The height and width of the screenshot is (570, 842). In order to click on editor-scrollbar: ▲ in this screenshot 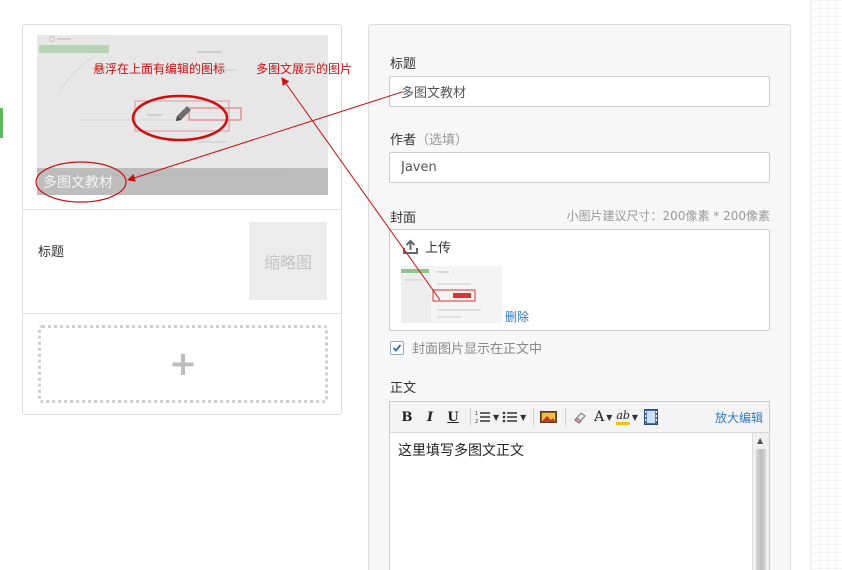, I will do `click(760, 501)`.